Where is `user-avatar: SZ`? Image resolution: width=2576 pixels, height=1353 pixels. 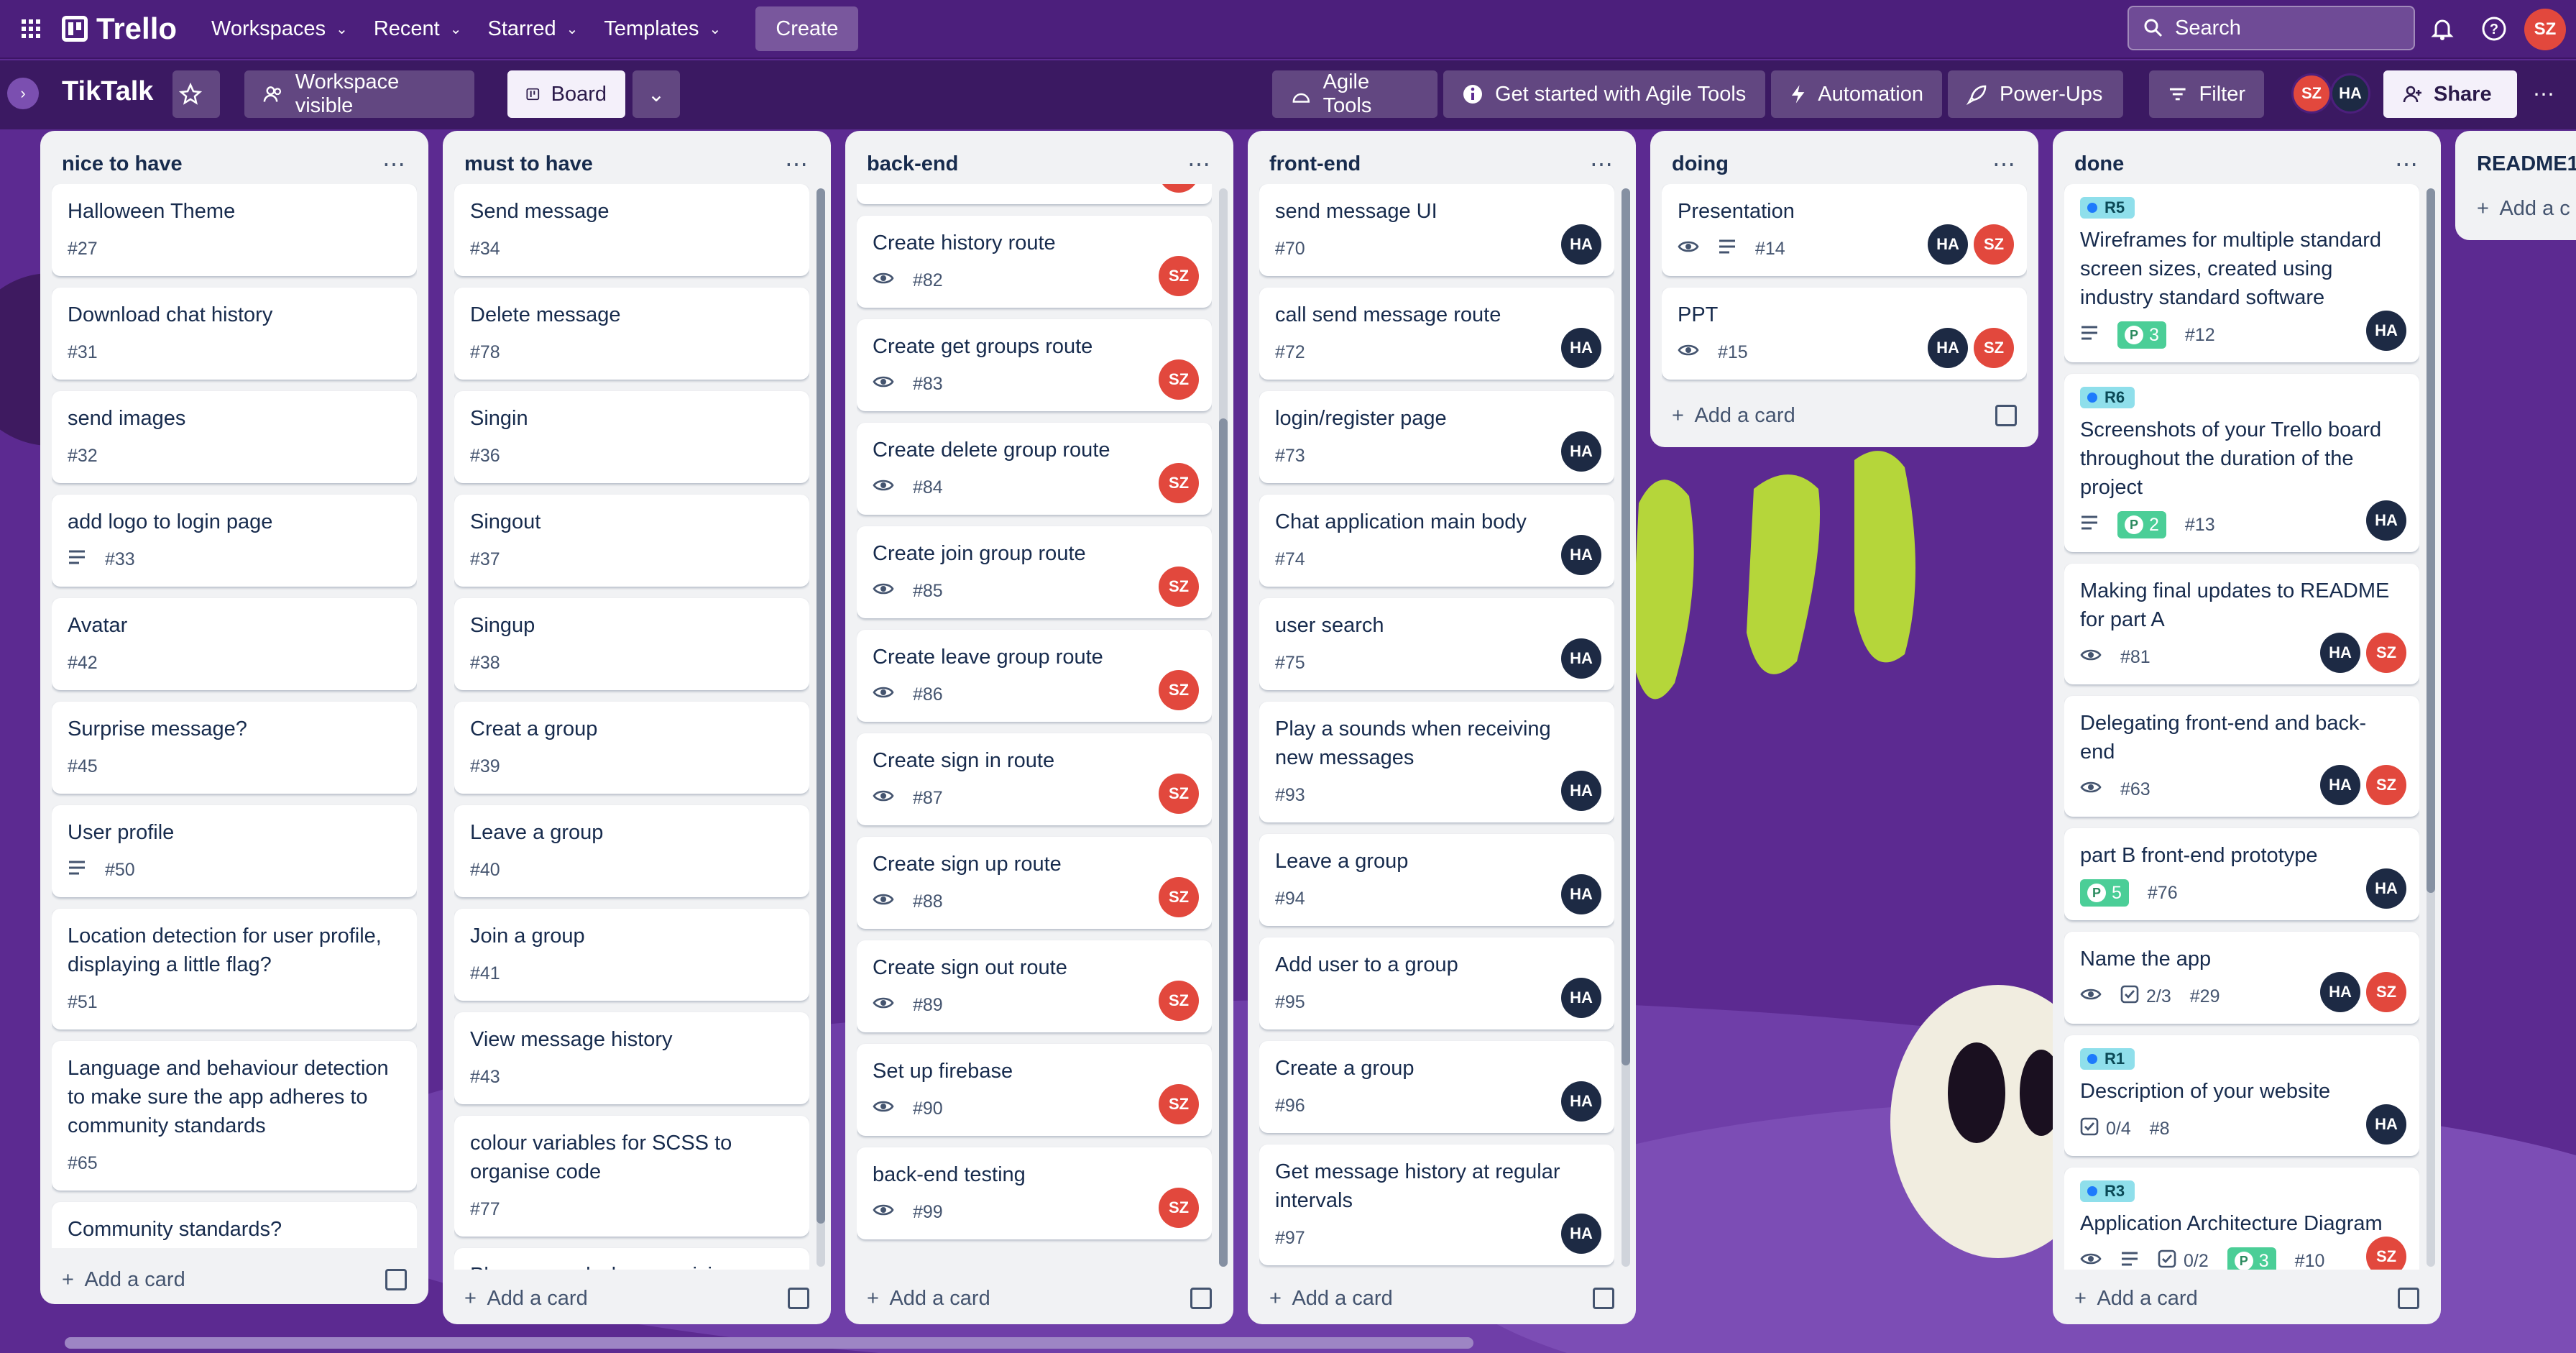 user-avatar: SZ is located at coordinates (2545, 29).